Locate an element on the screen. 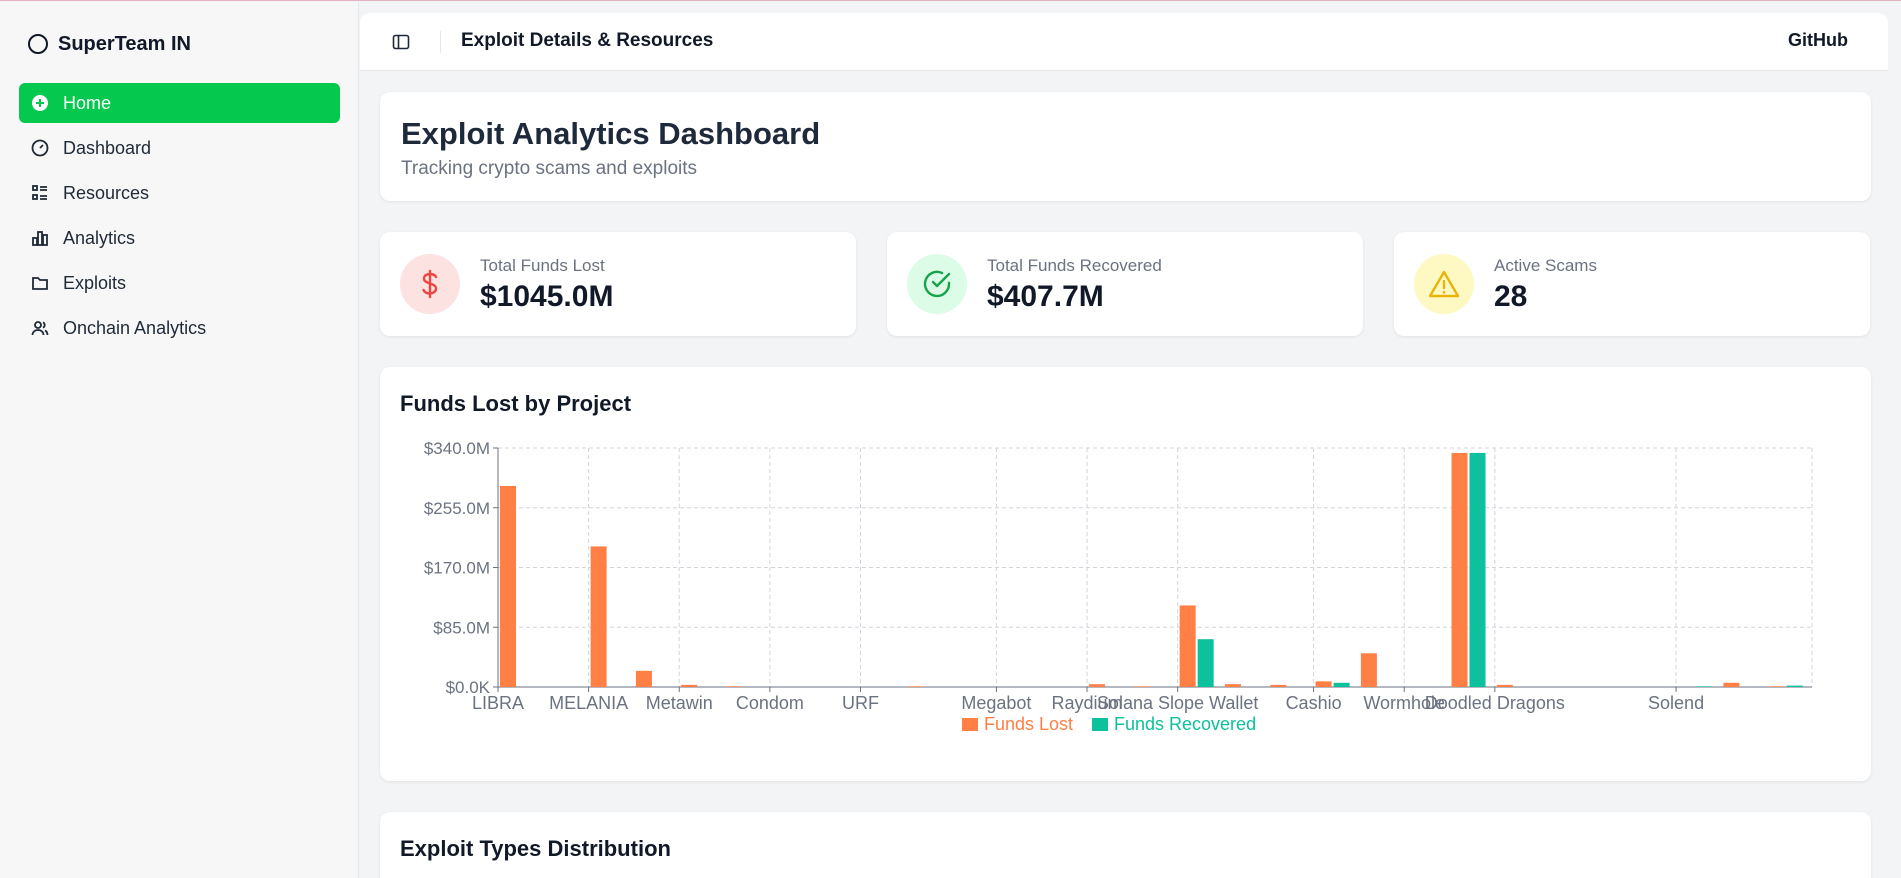 The width and height of the screenshot is (1901, 878). legend-swatch-funds-lost is located at coordinates (970, 724).